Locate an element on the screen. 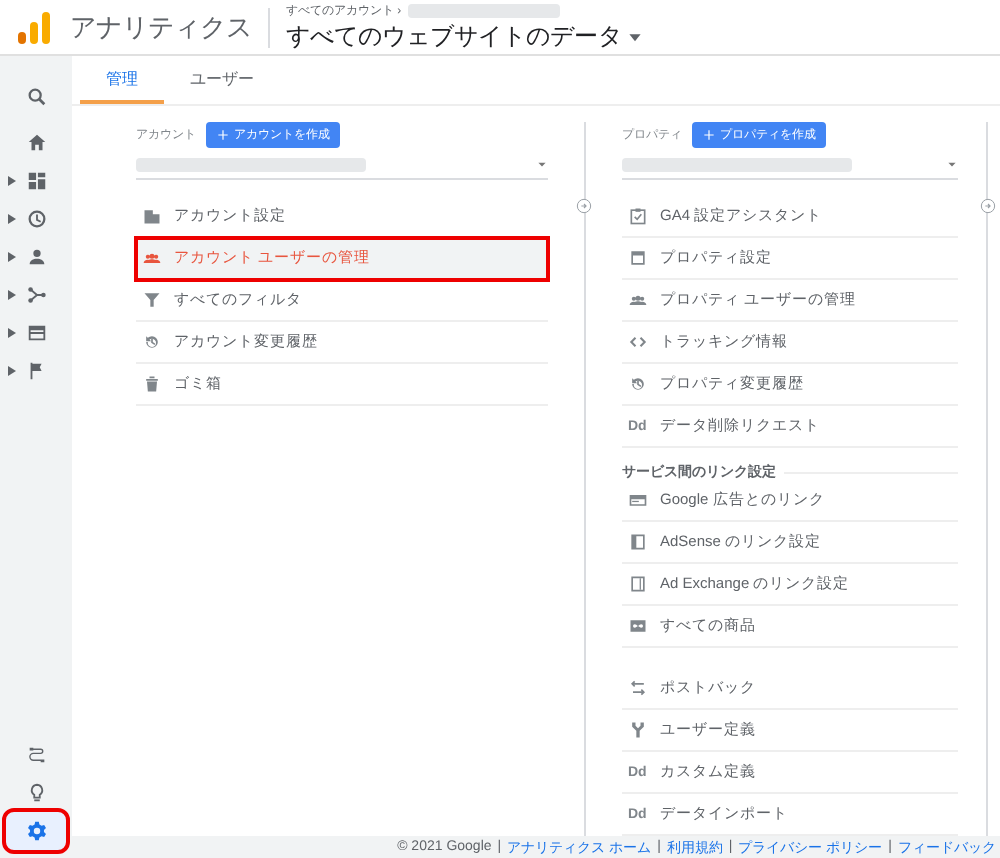 This screenshot has width=1000, height=858. home-icon is located at coordinates (36, 143).